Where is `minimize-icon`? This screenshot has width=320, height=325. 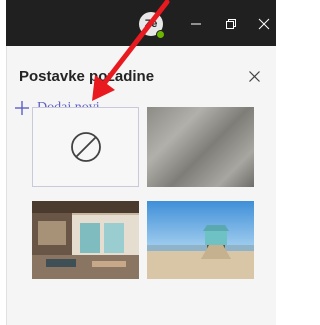
minimize-icon is located at coordinates (196, 24).